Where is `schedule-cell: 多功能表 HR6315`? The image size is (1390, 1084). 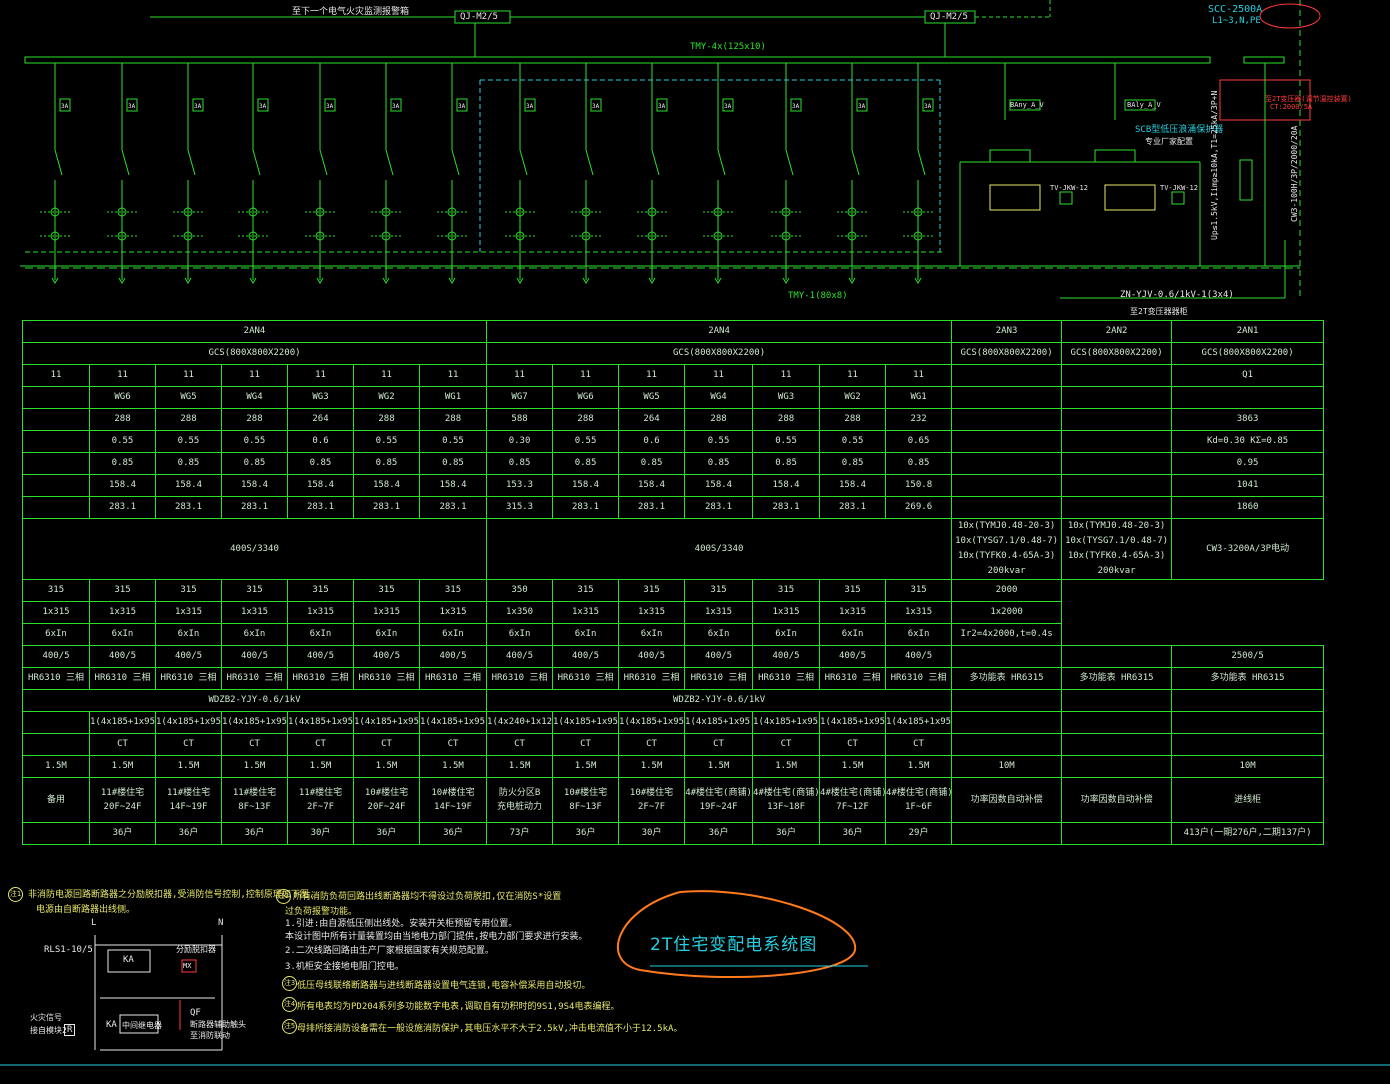 schedule-cell: 多功能表 HR6315 is located at coordinates (1248, 678).